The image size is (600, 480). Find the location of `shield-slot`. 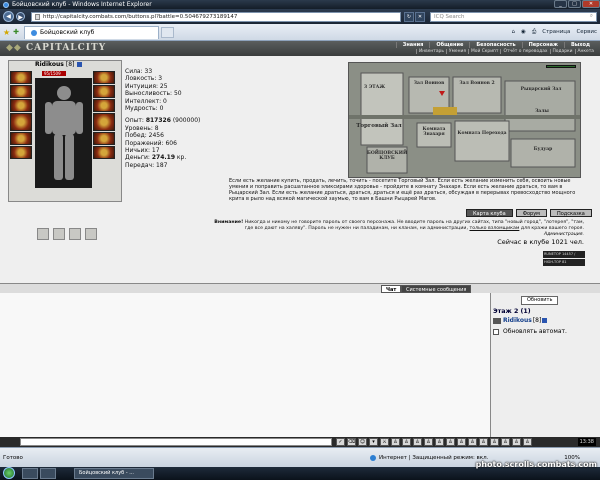

shield-slot is located at coordinates (104, 105).